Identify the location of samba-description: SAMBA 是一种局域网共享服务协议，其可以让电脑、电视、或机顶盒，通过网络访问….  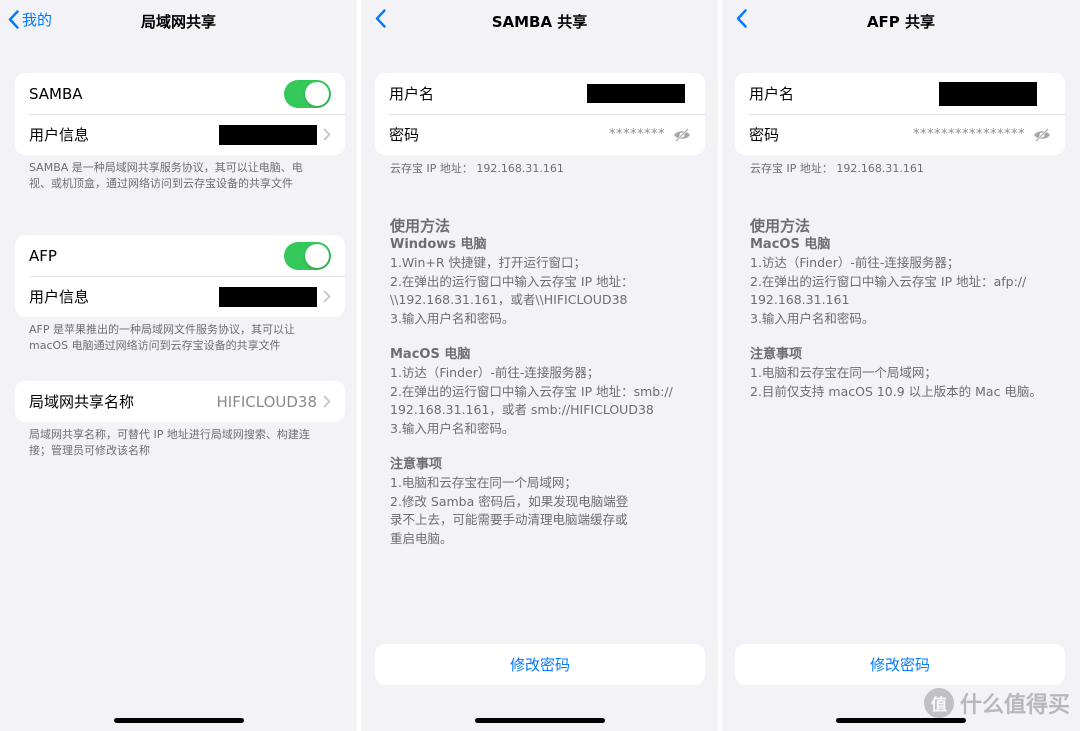
(166, 175).